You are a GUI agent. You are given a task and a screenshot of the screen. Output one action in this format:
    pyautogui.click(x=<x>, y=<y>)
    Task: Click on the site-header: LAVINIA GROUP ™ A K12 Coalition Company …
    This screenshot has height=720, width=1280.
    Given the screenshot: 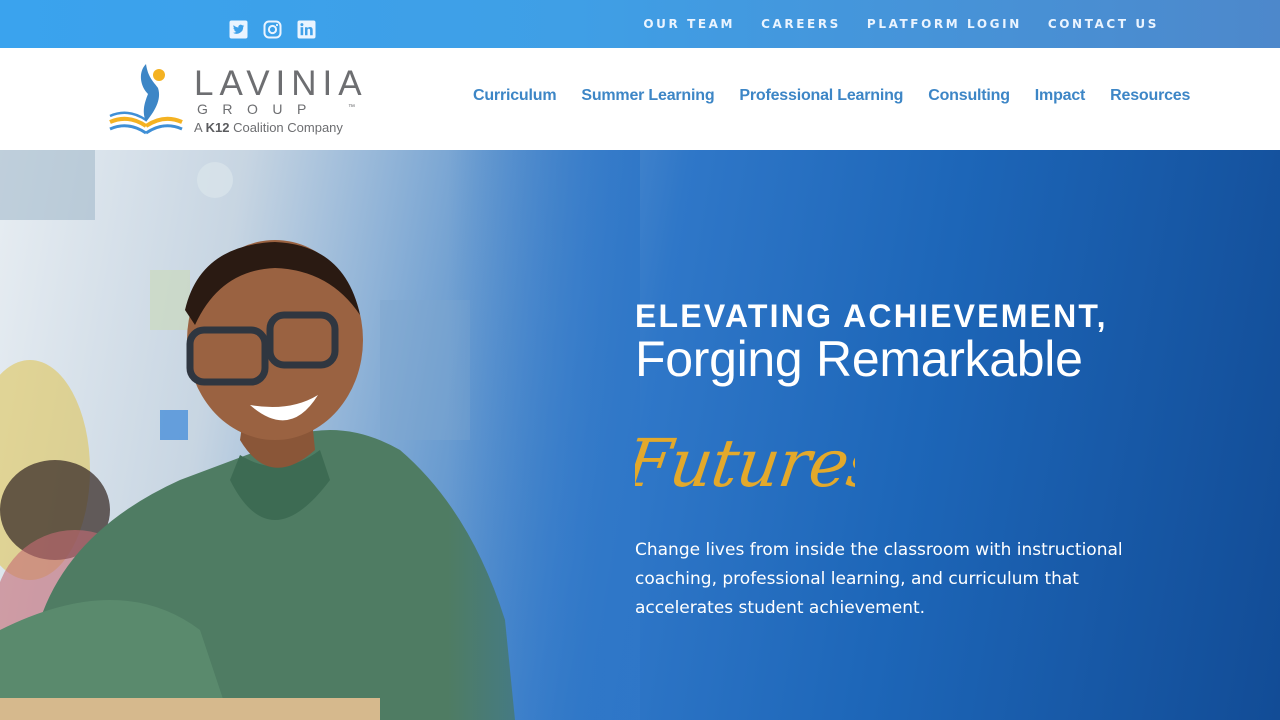 What is the action you would take?
    pyautogui.click(x=640, y=99)
    